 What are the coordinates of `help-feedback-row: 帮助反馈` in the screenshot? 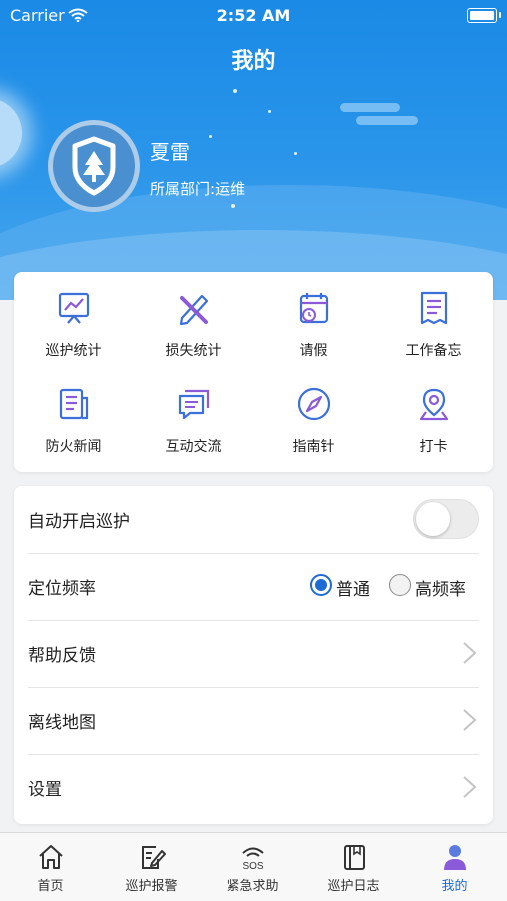 It's located at (253, 654).